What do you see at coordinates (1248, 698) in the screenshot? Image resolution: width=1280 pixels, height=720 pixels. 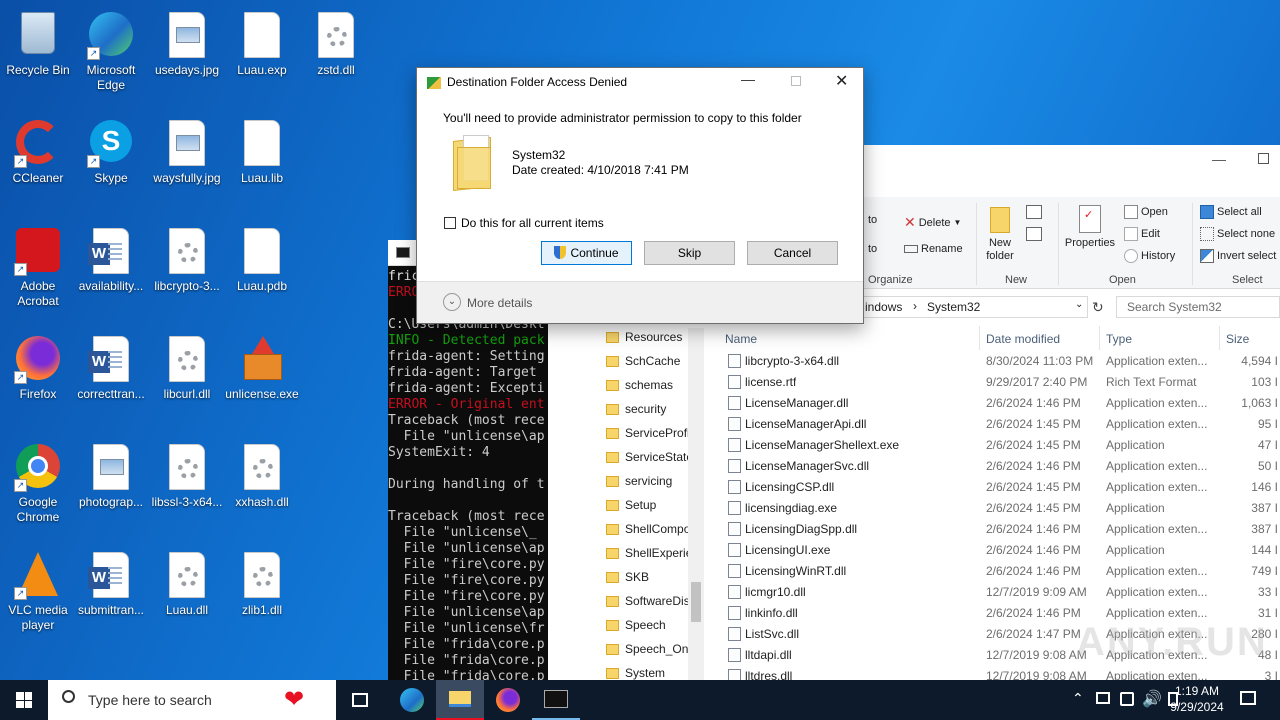 I see `notifications-icon` at bounding box center [1248, 698].